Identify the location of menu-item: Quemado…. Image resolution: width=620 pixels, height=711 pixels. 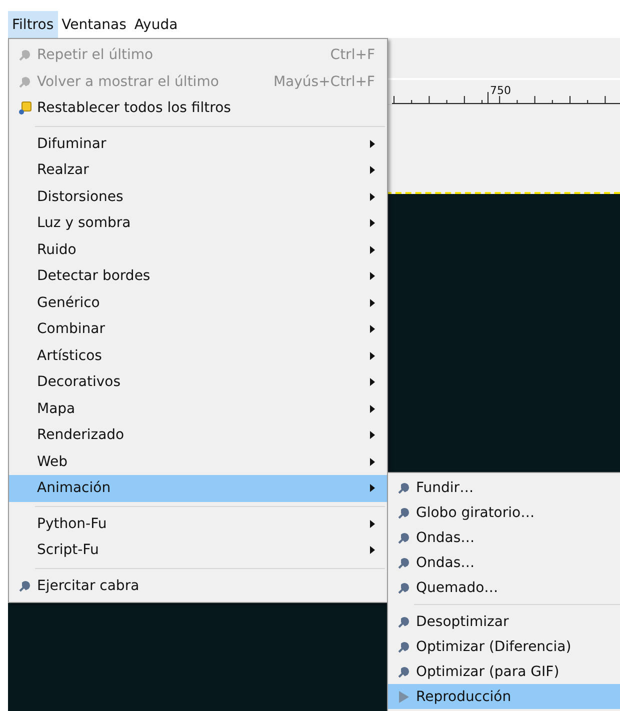
(504, 587).